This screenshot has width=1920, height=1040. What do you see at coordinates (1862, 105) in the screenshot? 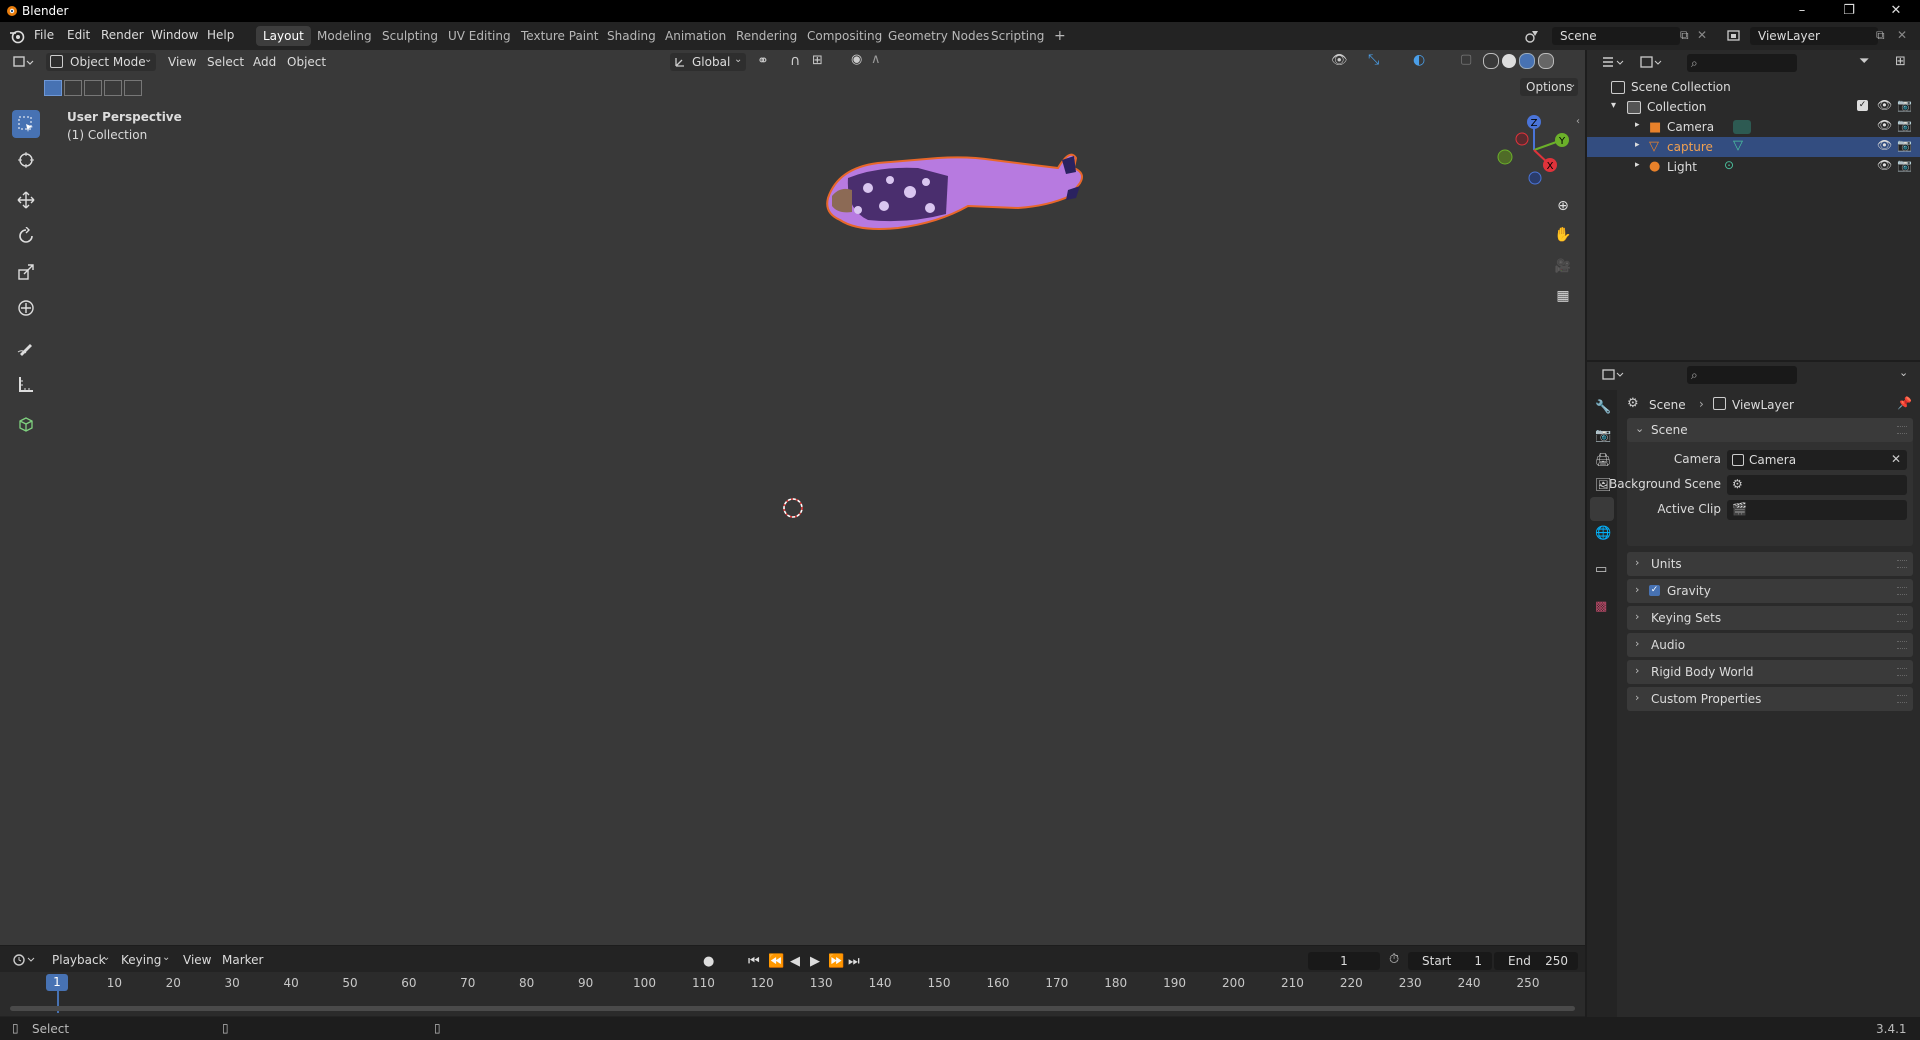
I see `exclude-checkbox: ✓` at bounding box center [1862, 105].